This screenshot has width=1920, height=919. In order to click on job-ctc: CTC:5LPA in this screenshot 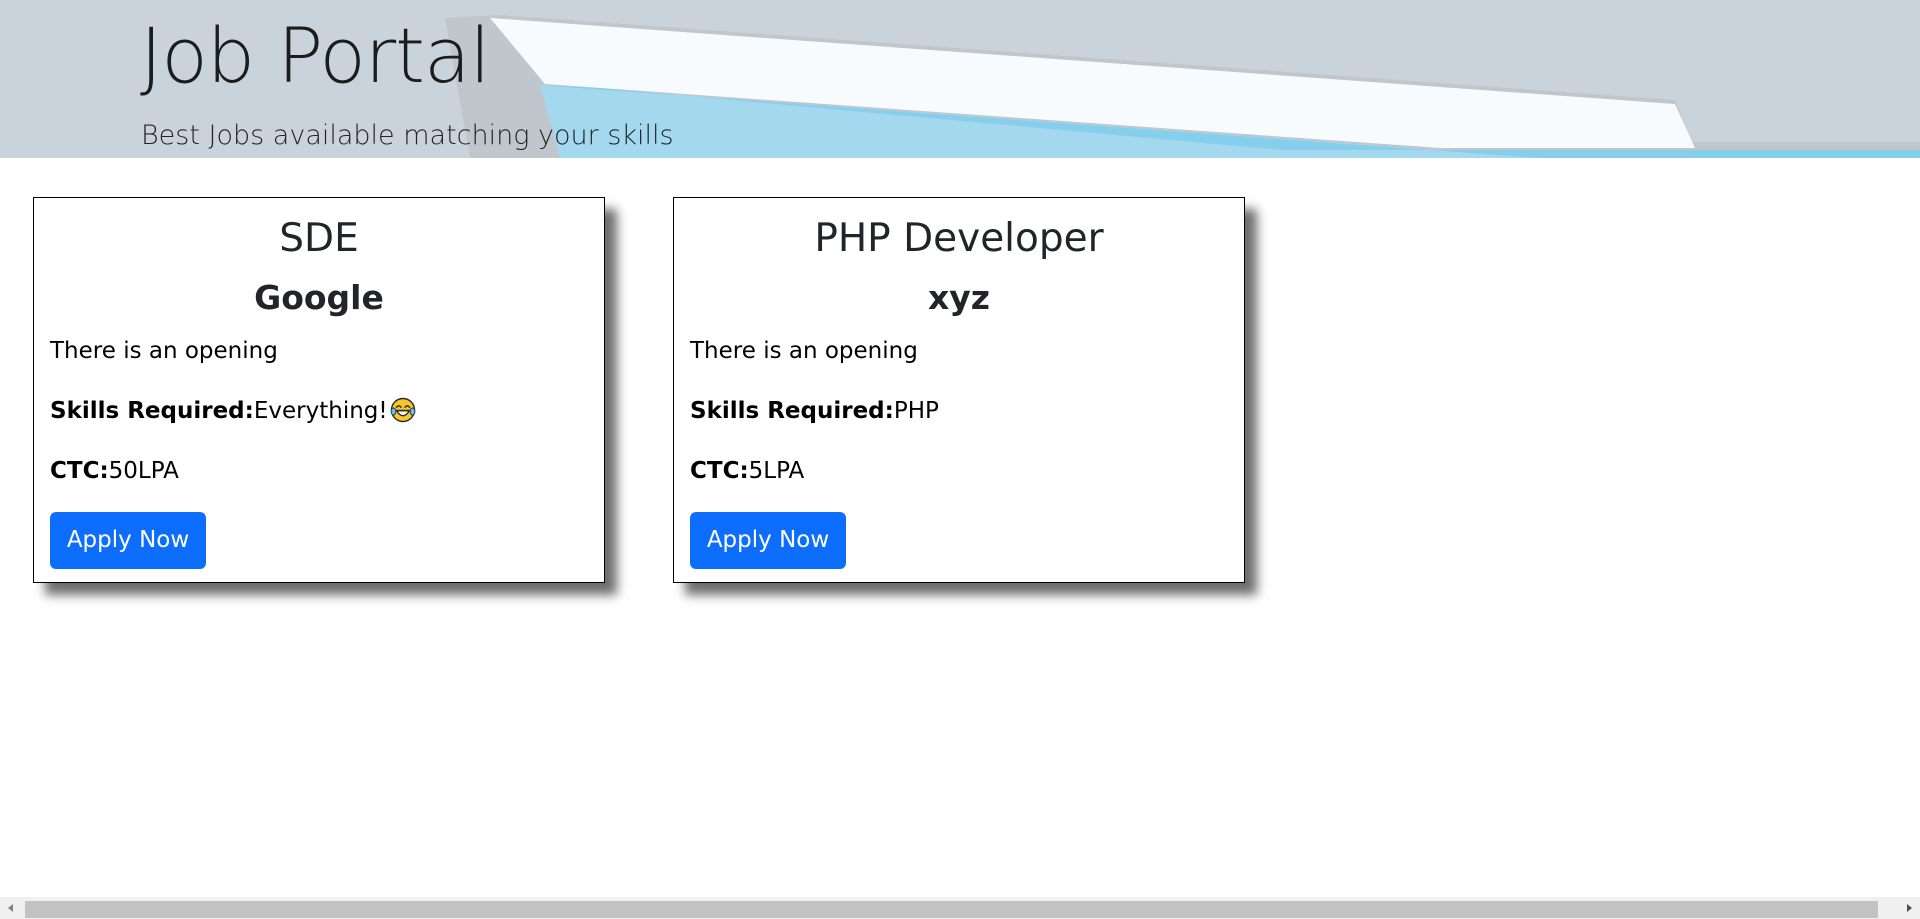, I will do `click(747, 471)`.